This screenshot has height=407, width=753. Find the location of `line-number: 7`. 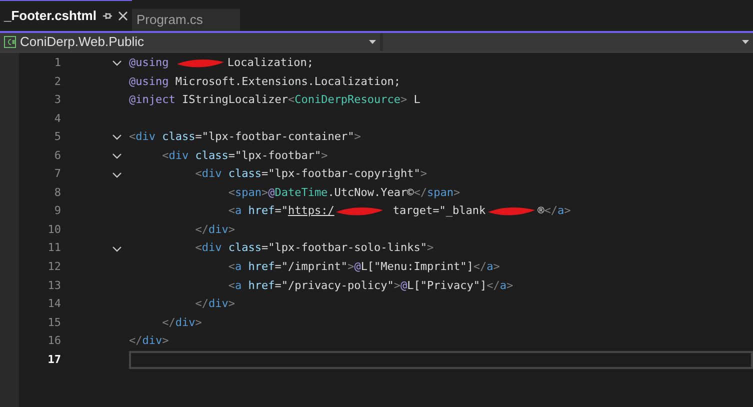

line-number: 7 is located at coordinates (57, 174).